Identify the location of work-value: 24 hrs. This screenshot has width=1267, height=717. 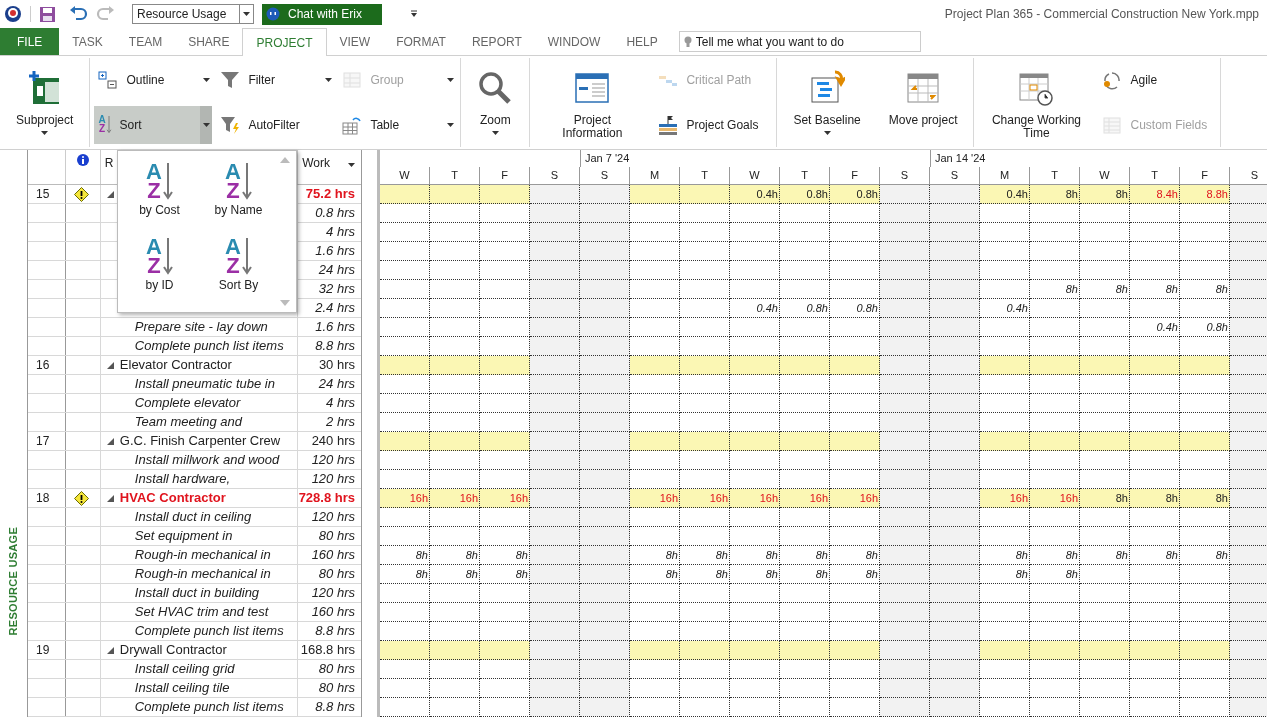
(336, 383).